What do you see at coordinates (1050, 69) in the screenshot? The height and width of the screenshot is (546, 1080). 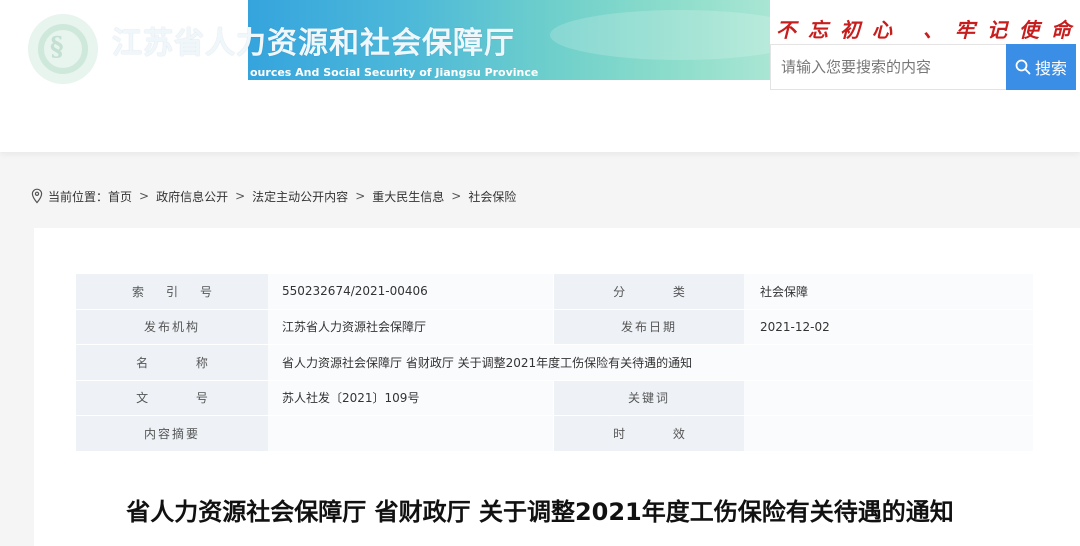 I see `search-button-label: 搜索` at bounding box center [1050, 69].